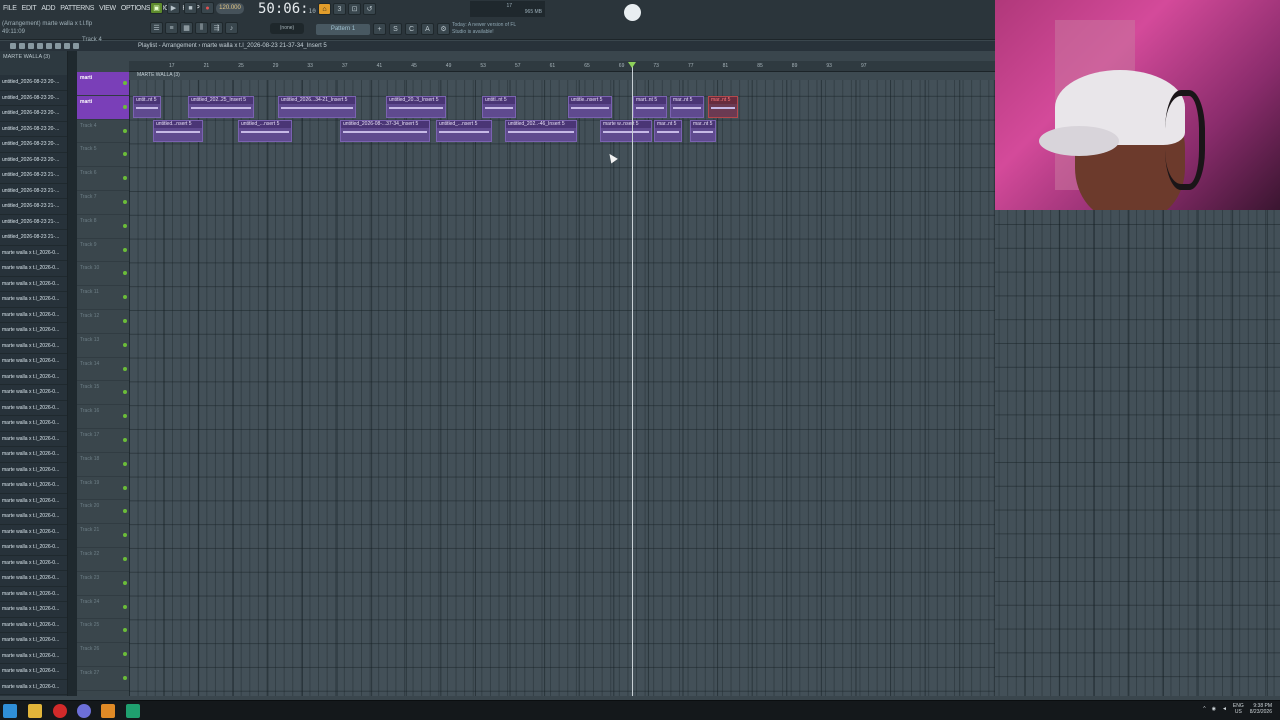 This screenshot has height=720, width=1280. Describe the element at coordinates (108, 711) in the screenshot. I see `fl-studio-icon` at that location.